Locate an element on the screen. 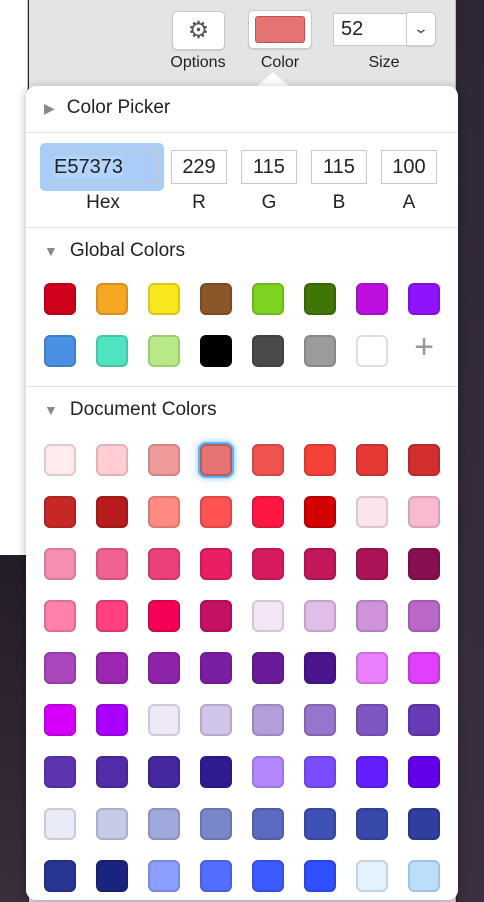  document-colors-header: ▼ Document Colors is located at coordinates (130, 410).